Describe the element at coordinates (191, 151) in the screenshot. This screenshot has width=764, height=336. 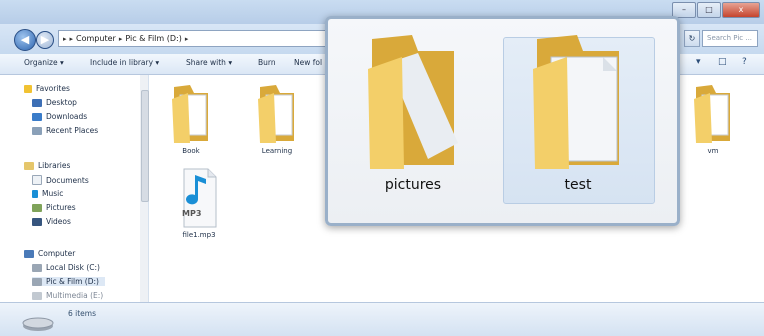
I see `file-label: Book` at that location.